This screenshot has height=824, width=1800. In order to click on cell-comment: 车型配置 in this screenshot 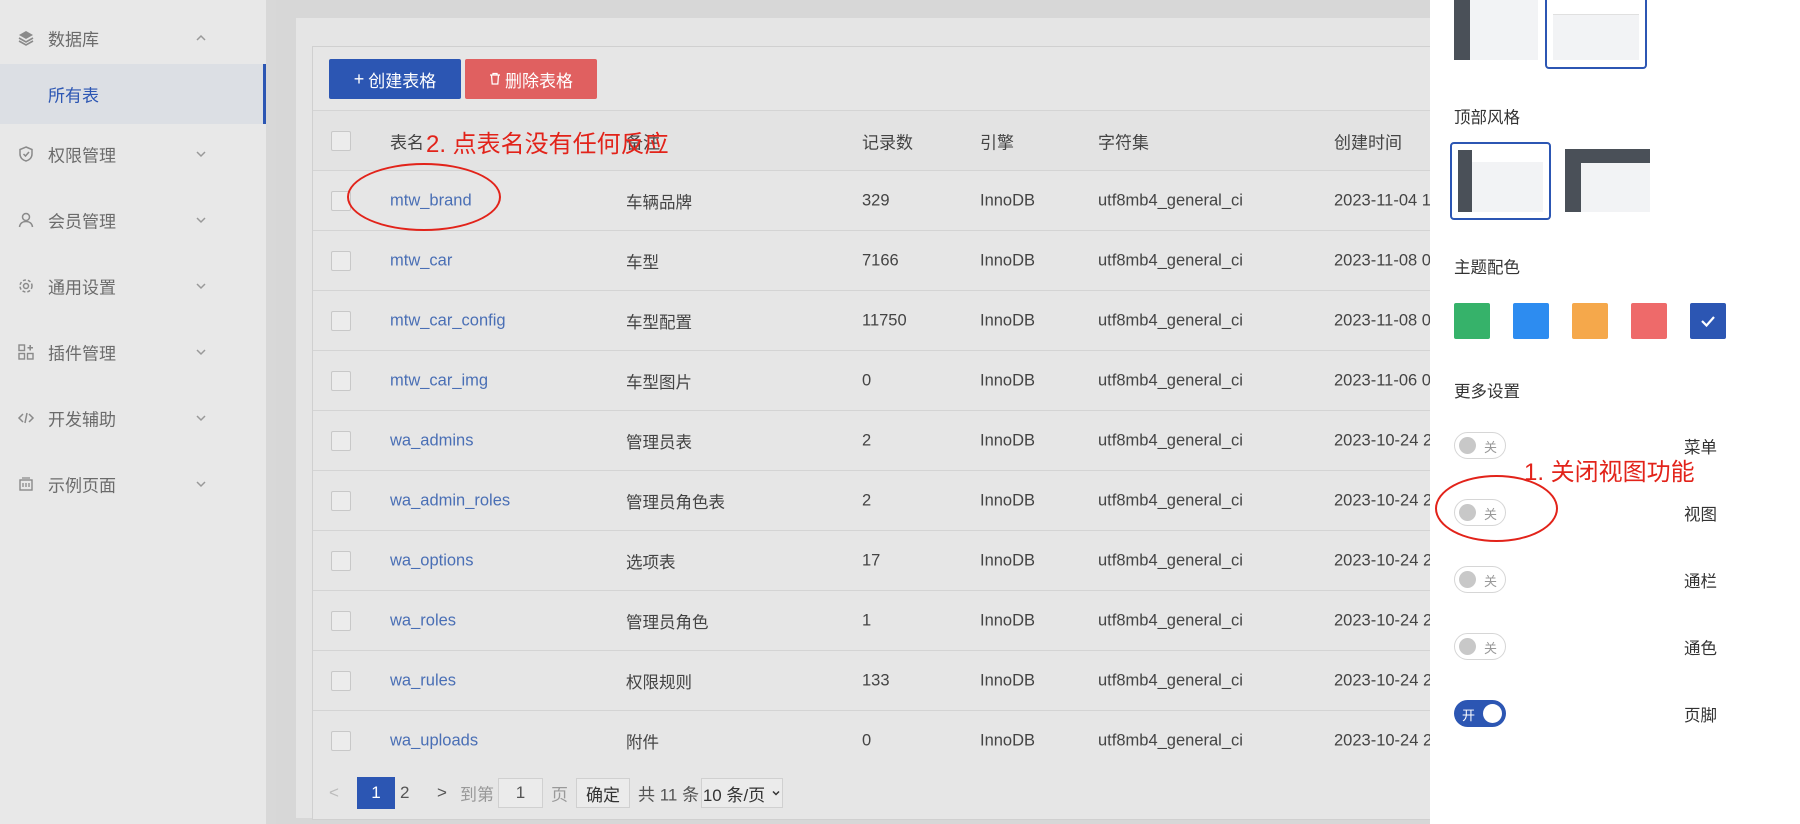, I will do `click(659, 322)`.